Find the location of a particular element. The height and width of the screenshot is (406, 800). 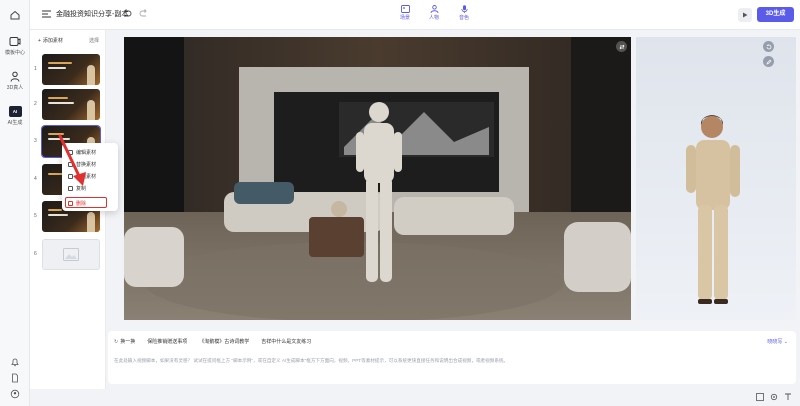

fullscreen-icon is located at coordinates (760, 397).